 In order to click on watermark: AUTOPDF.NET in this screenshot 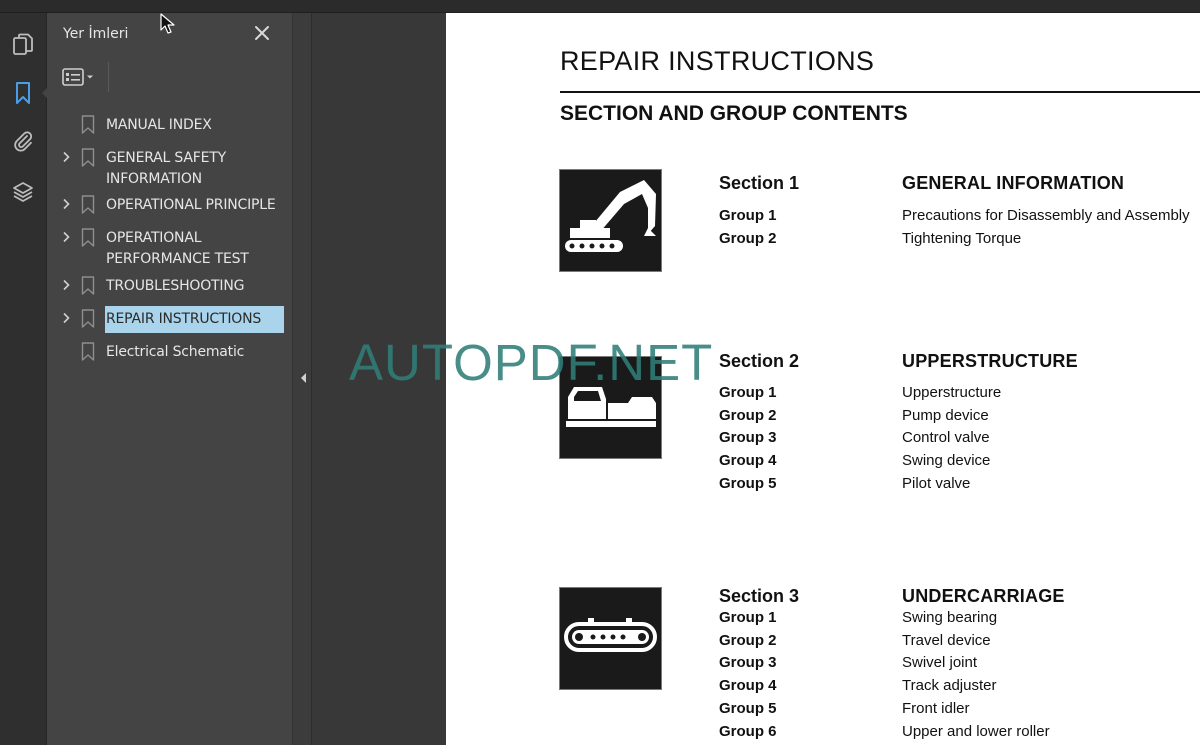, I will do `click(531, 362)`.